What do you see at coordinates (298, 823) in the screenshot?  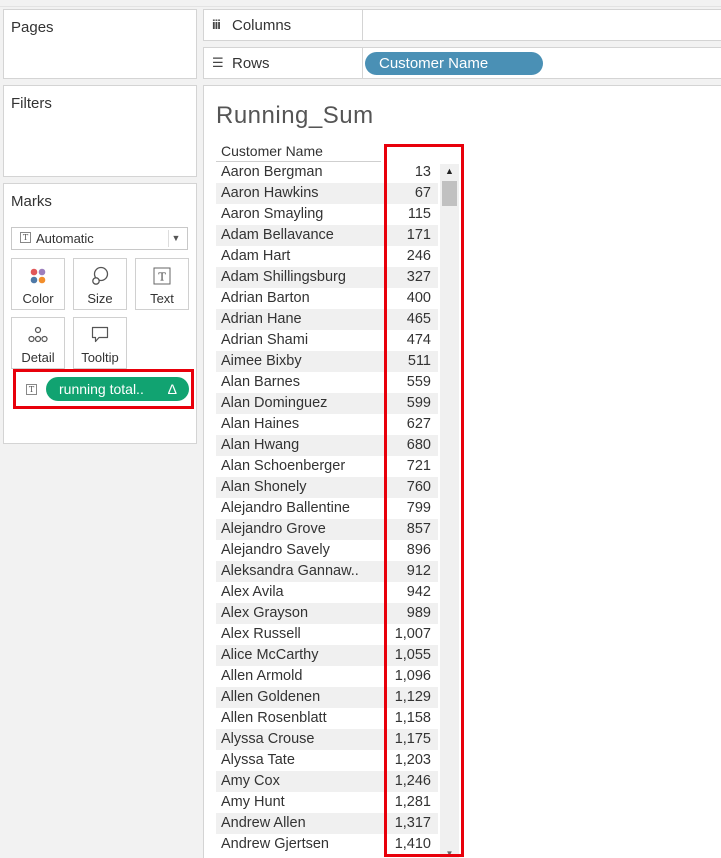 I see `customer-name-cell: Andrew Allen` at bounding box center [298, 823].